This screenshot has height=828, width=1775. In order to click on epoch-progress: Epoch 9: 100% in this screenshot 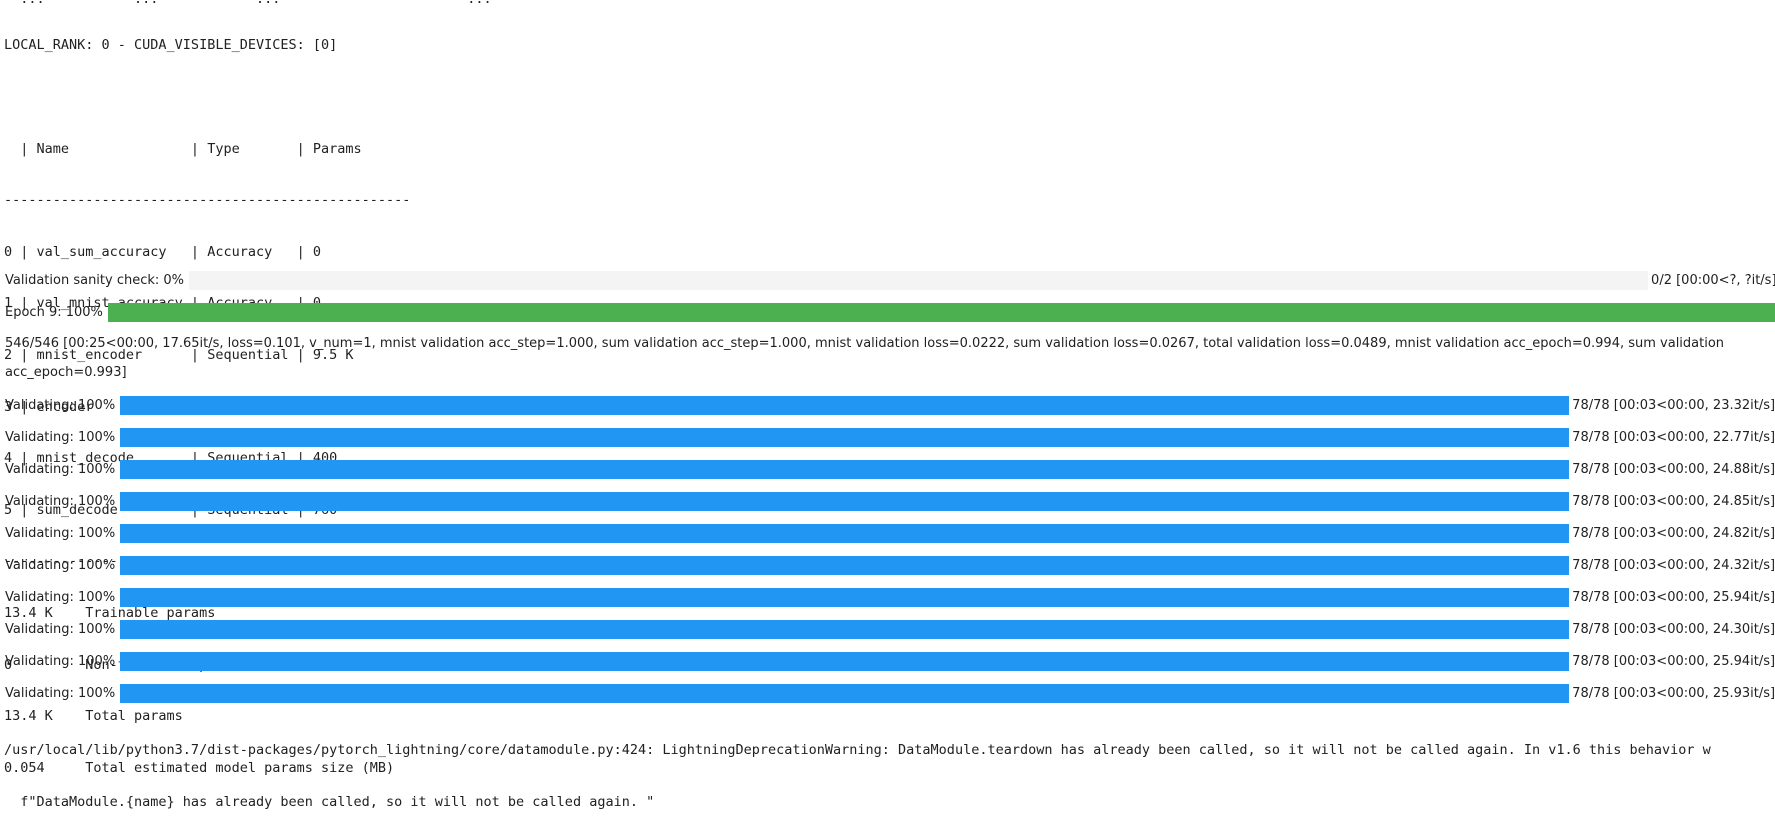, I will do `click(887, 312)`.